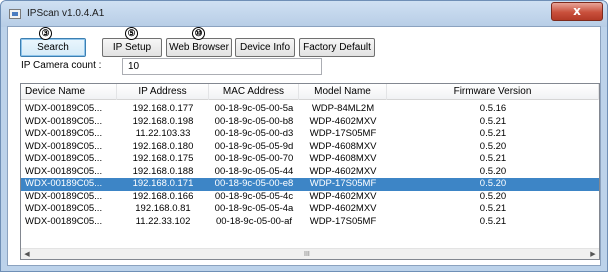 The height and width of the screenshot is (272, 608). What do you see at coordinates (254, 133) in the screenshot?
I see `mac-address-cell: 00-18-9c-05-00-d3` at bounding box center [254, 133].